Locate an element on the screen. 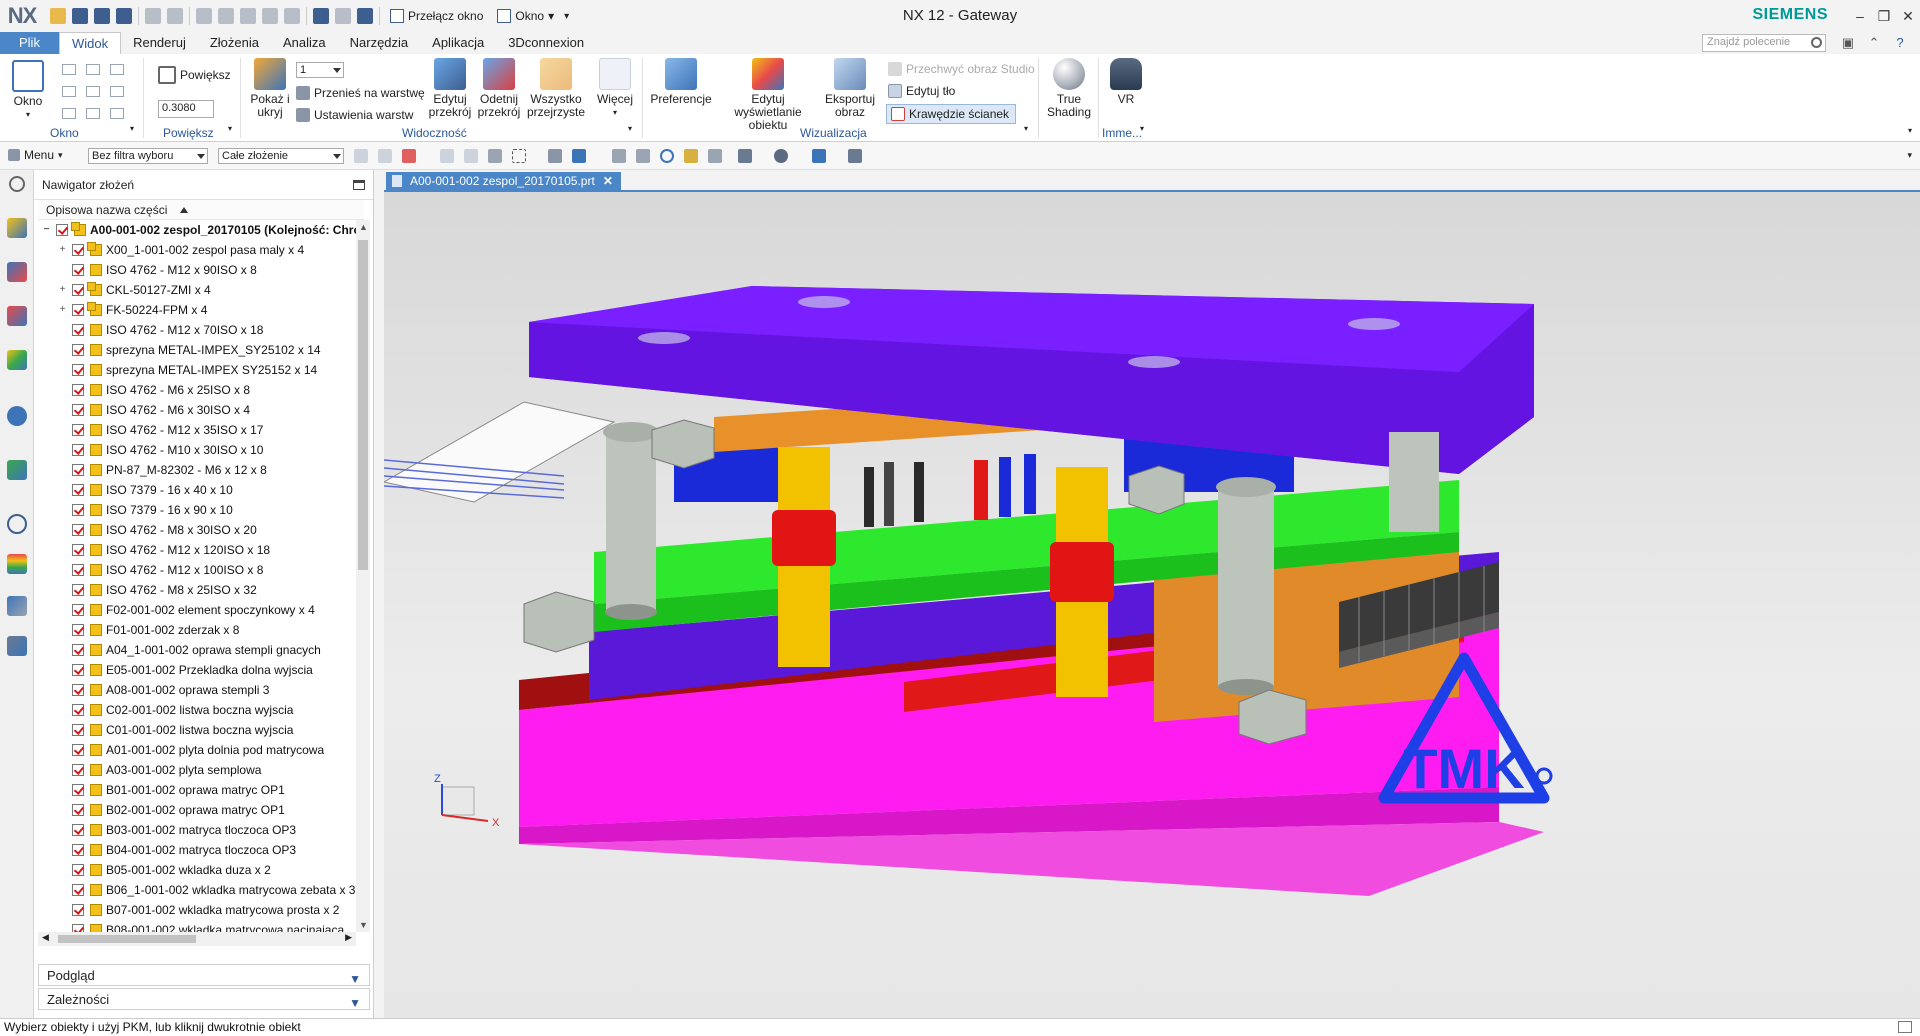  shaded-with-edges-icon is located at coordinates (819, 156).